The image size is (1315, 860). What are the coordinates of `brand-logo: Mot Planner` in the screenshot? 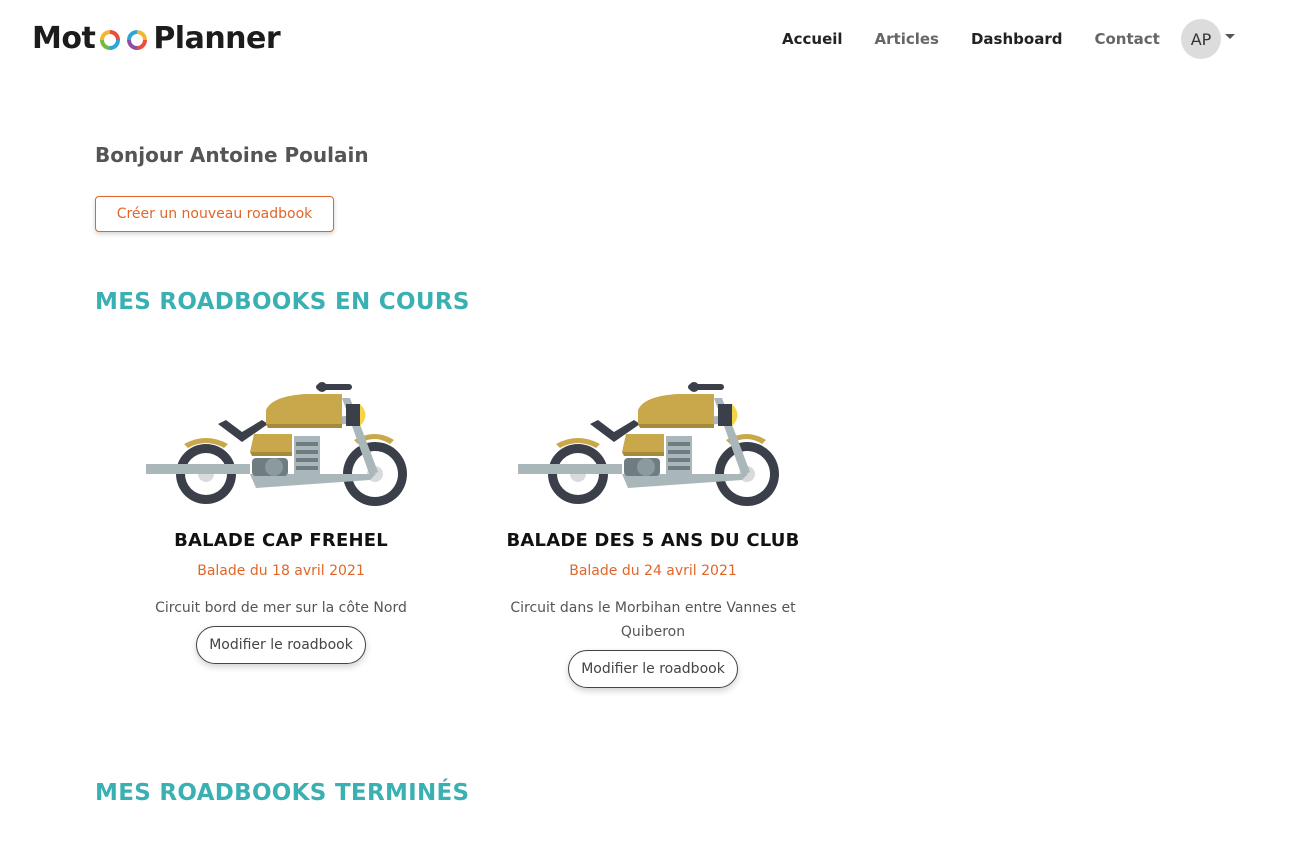 It's located at (156, 38).